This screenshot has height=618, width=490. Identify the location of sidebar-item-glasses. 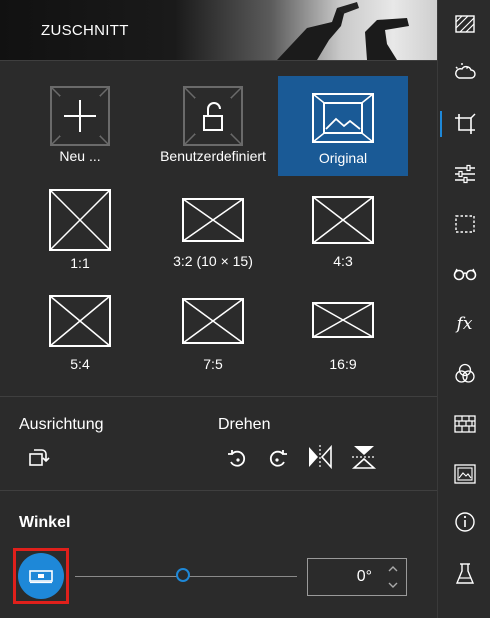
(464, 274).